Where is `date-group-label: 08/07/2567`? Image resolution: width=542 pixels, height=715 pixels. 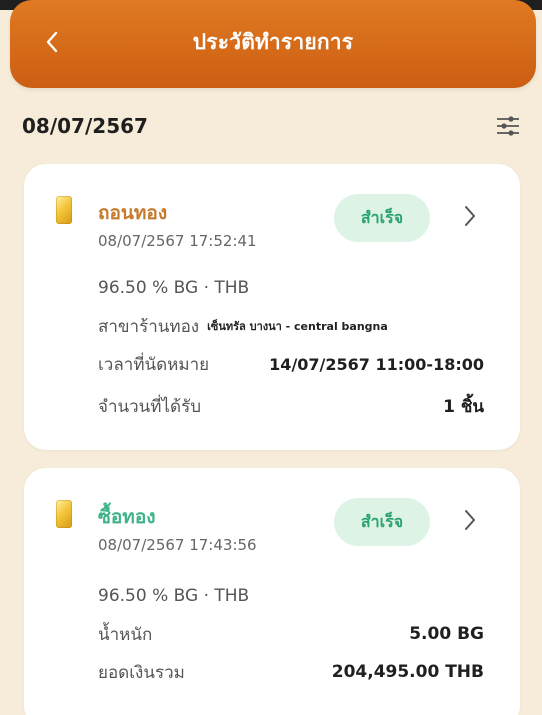
date-group-label: 08/07/2567 is located at coordinates (85, 126).